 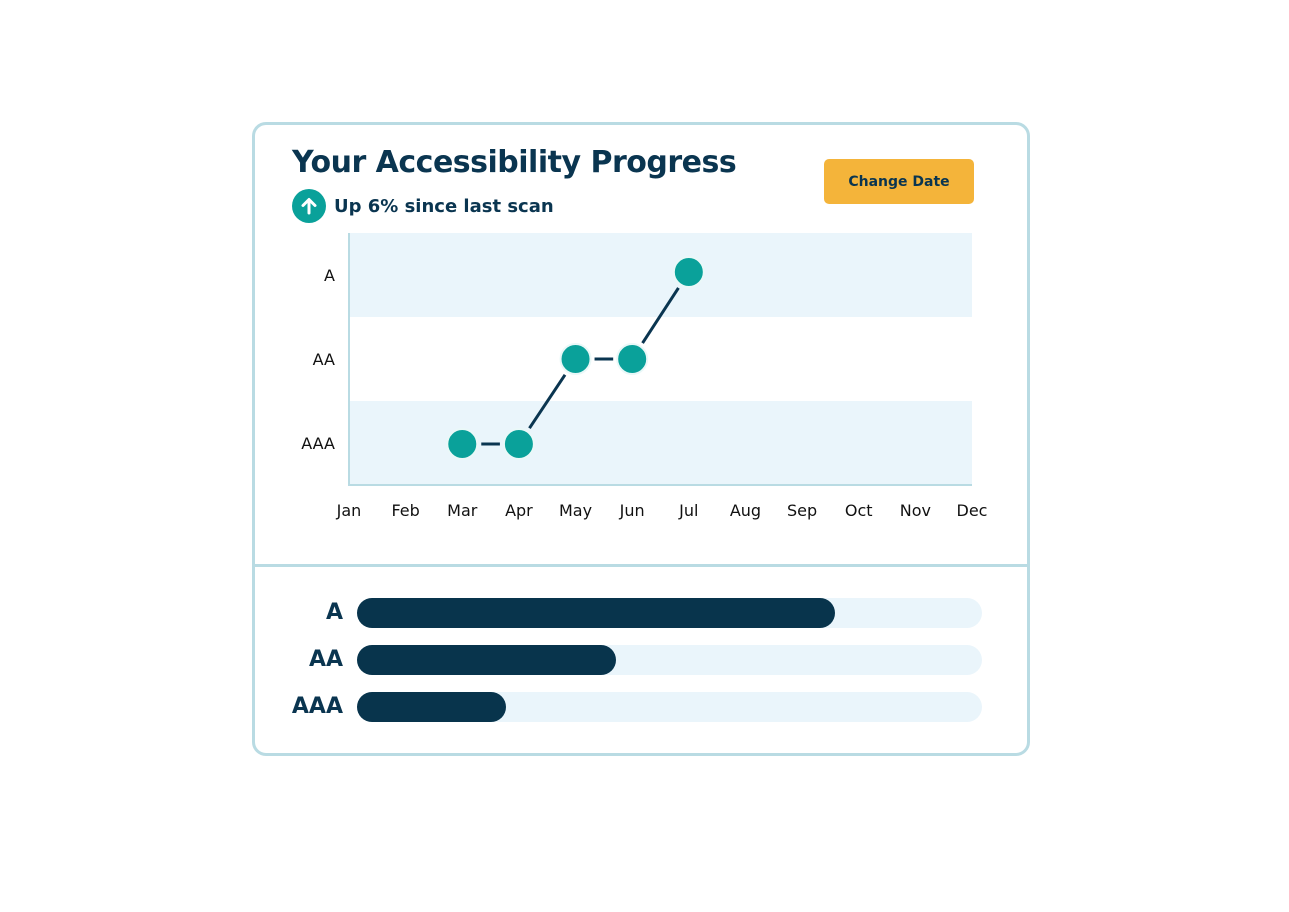 I want to click on section-divider, so click(x=641, y=565).